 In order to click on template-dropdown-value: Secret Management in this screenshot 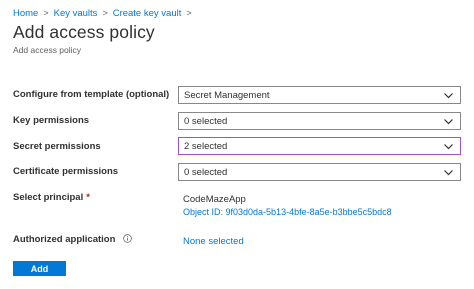, I will do `click(227, 95)`.